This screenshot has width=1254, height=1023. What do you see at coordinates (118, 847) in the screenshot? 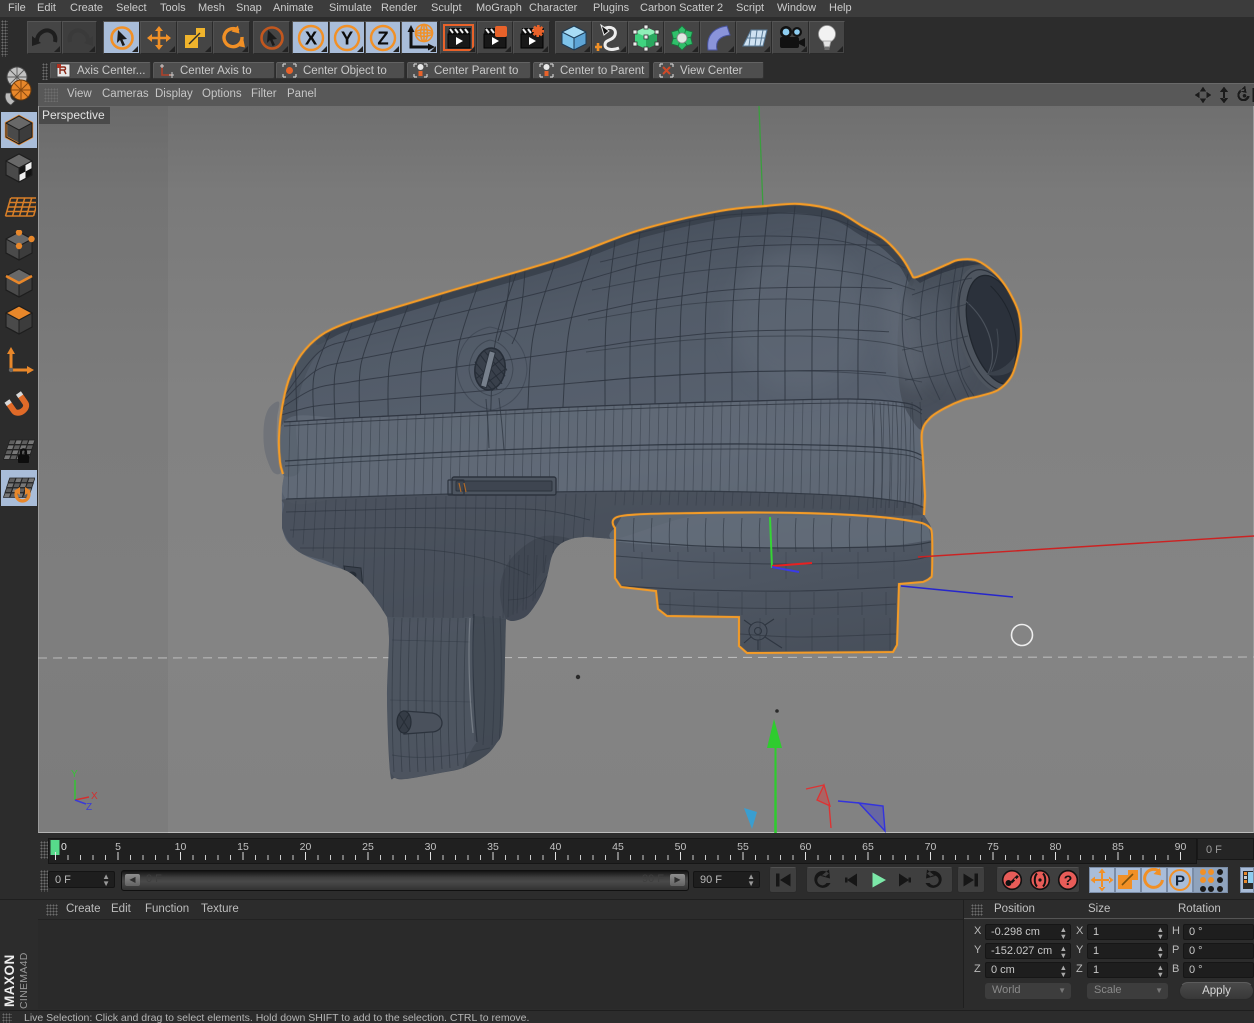
I see `svg-text: 5` at bounding box center [118, 847].